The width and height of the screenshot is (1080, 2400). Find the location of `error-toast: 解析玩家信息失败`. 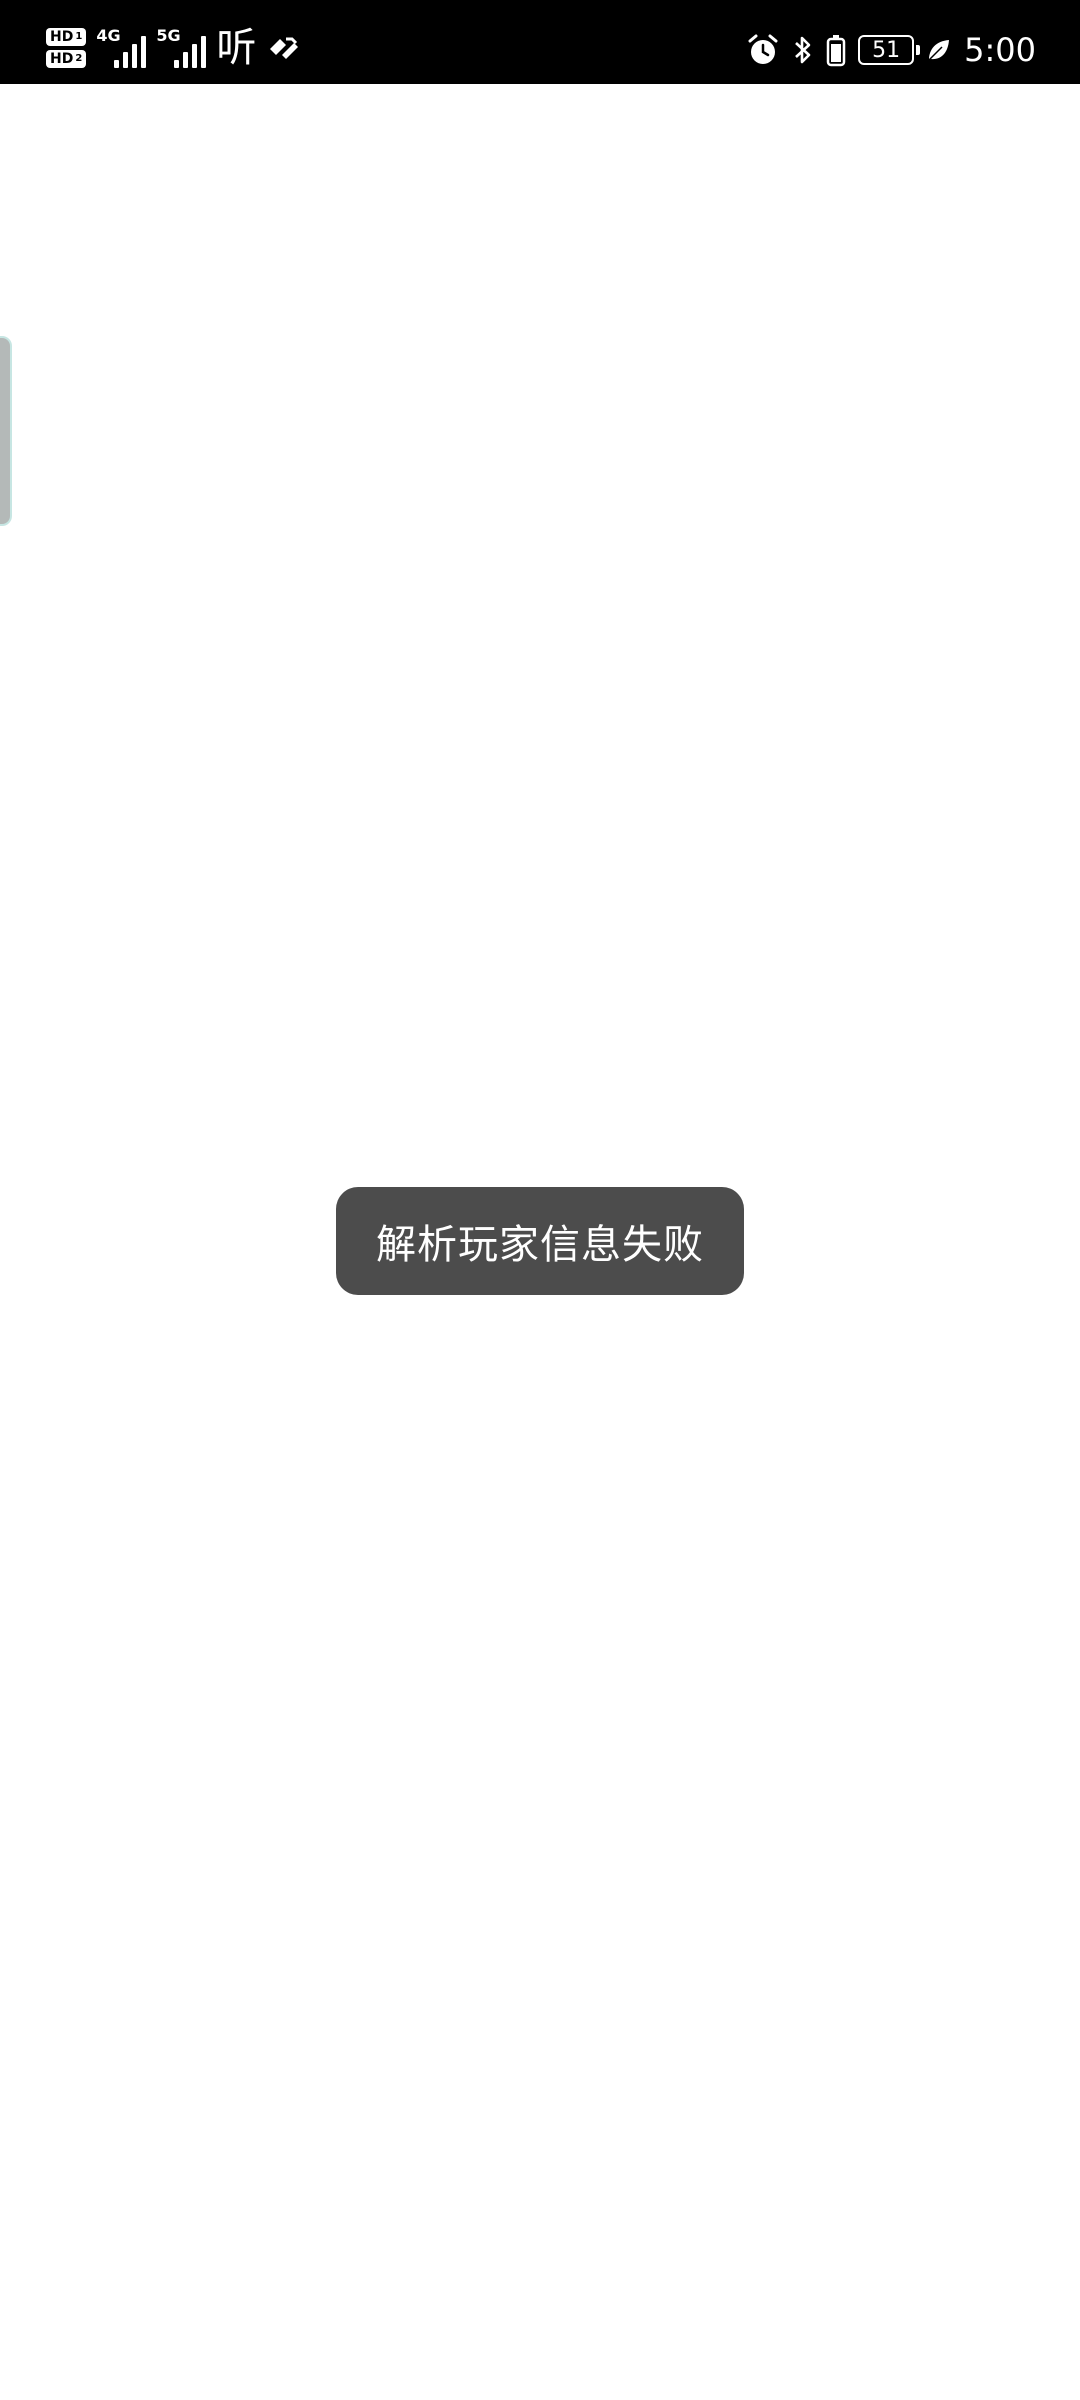

error-toast: 解析玩家信息失败 is located at coordinates (540, 1241).